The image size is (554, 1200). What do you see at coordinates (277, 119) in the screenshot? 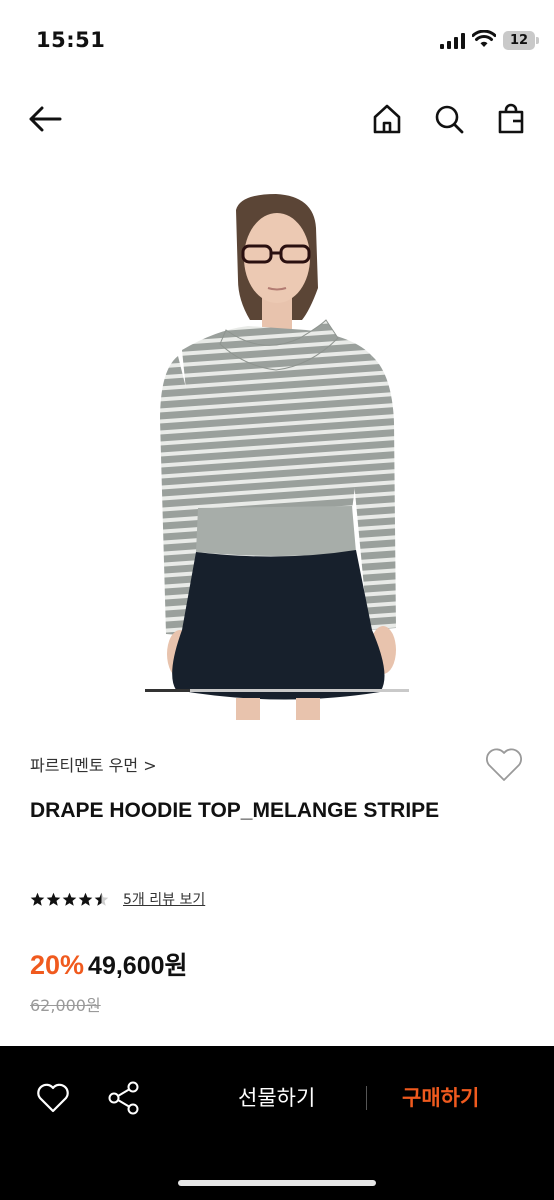
I see `nav-bar` at bounding box center [277, 119].